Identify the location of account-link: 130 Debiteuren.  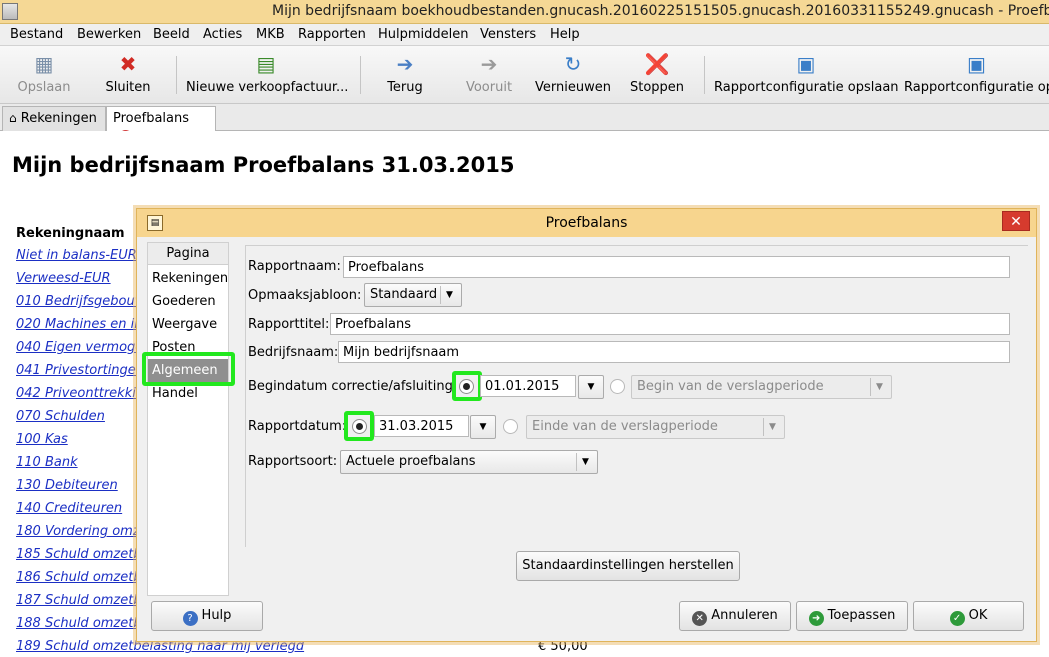
(67, 485).